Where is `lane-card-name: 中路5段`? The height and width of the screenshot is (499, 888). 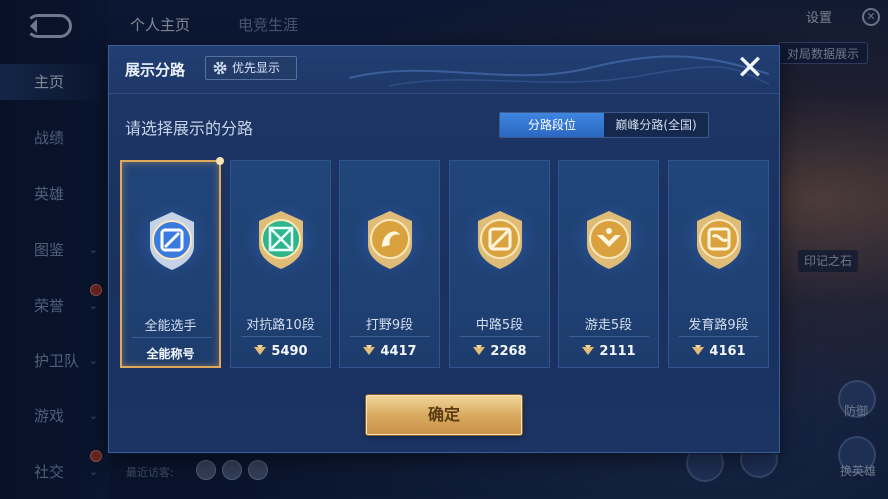 lane-card-name: 中路5段 is located at coordinates (499, 325).